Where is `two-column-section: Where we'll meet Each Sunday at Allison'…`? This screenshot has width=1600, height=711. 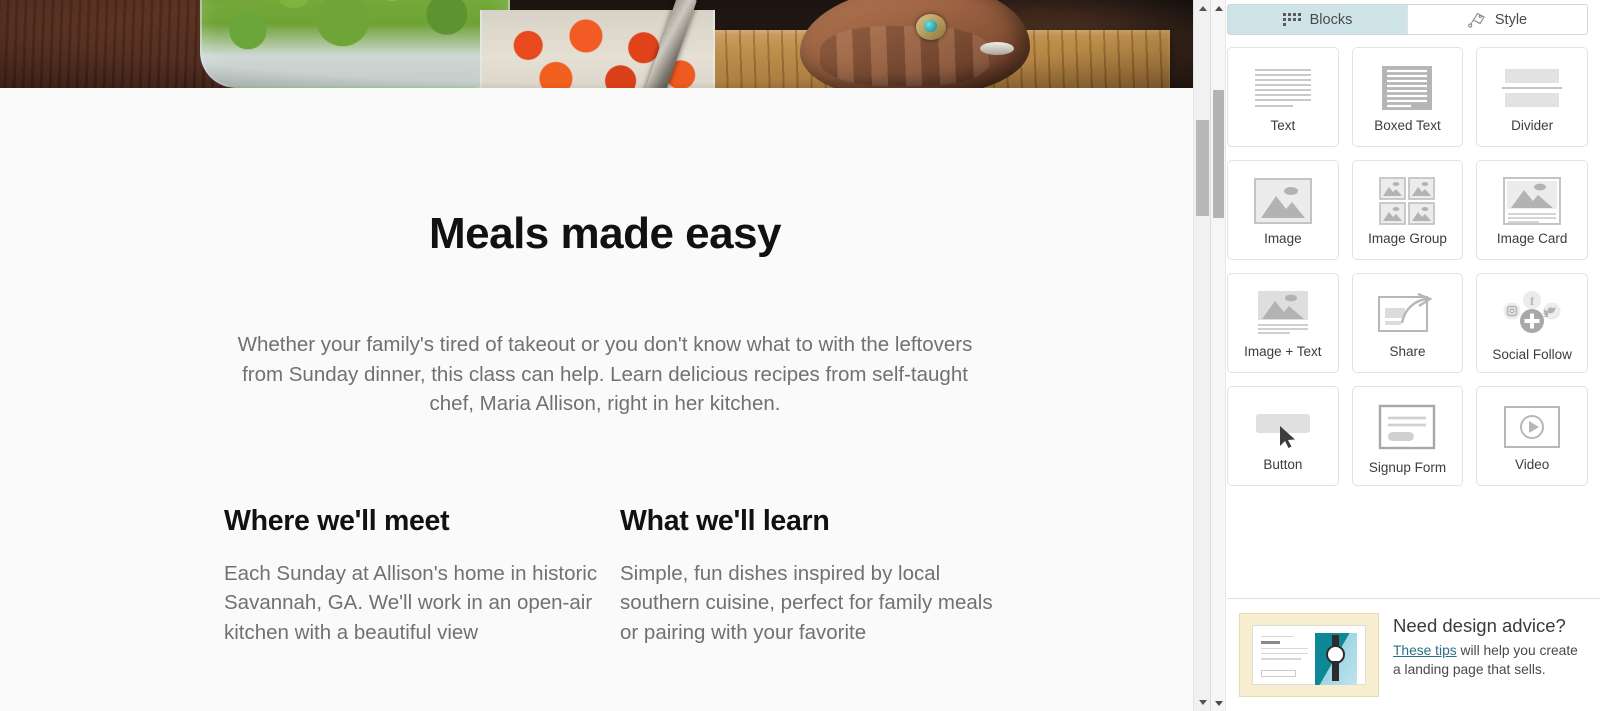 two-column-section: Where we'll meet Each Sunday at Allison'… is located at coordinates (717, 576).